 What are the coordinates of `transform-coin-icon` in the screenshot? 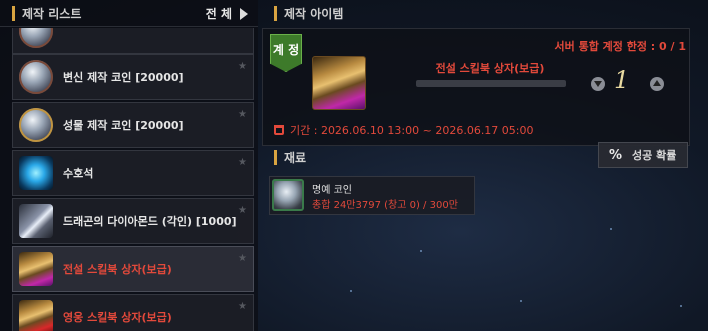 It's located at (36, 77).